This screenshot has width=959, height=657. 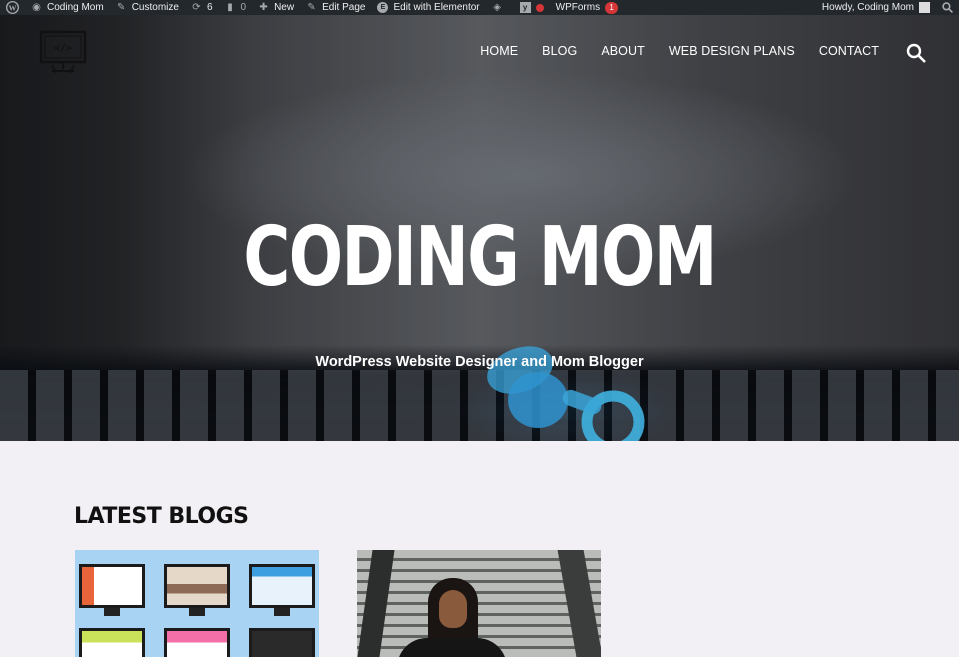 I want to click on dashboard-icon: ◉, so click(x=36, y=7).